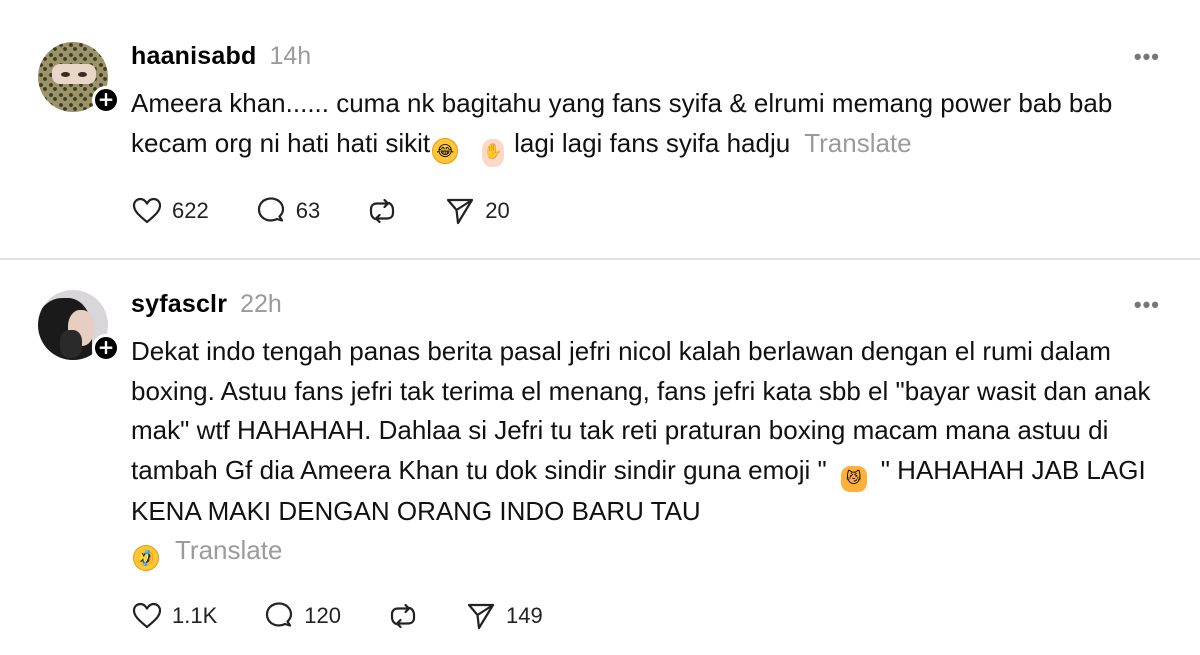  What do you see at coordinates (170, 211) in the screenshot?
I see `like-button: 622` at bounding box center [170, 211].